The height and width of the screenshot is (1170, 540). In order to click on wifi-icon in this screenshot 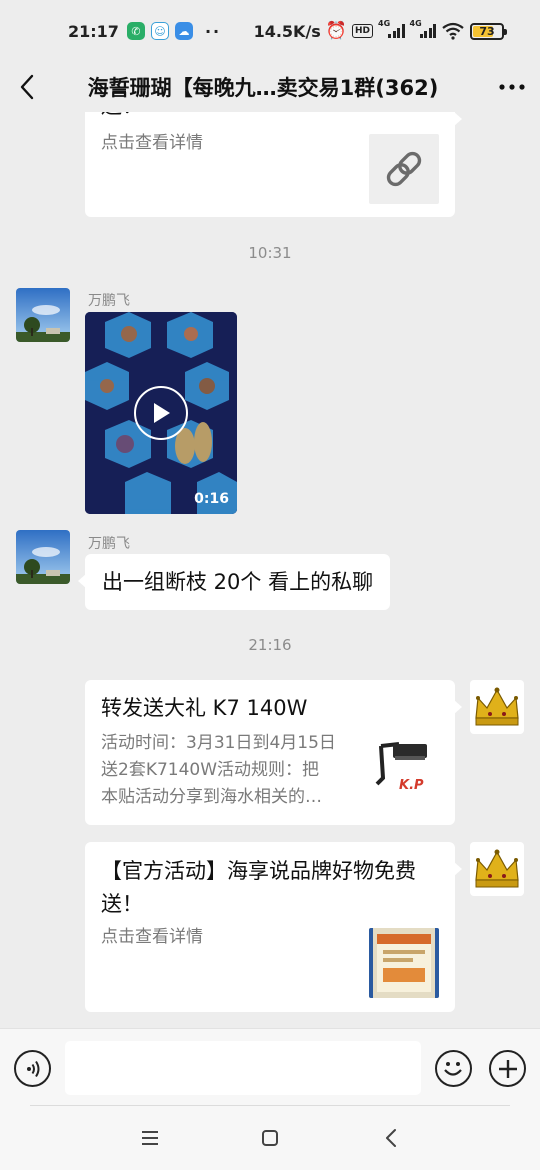, I will do `click(453, 31)`.